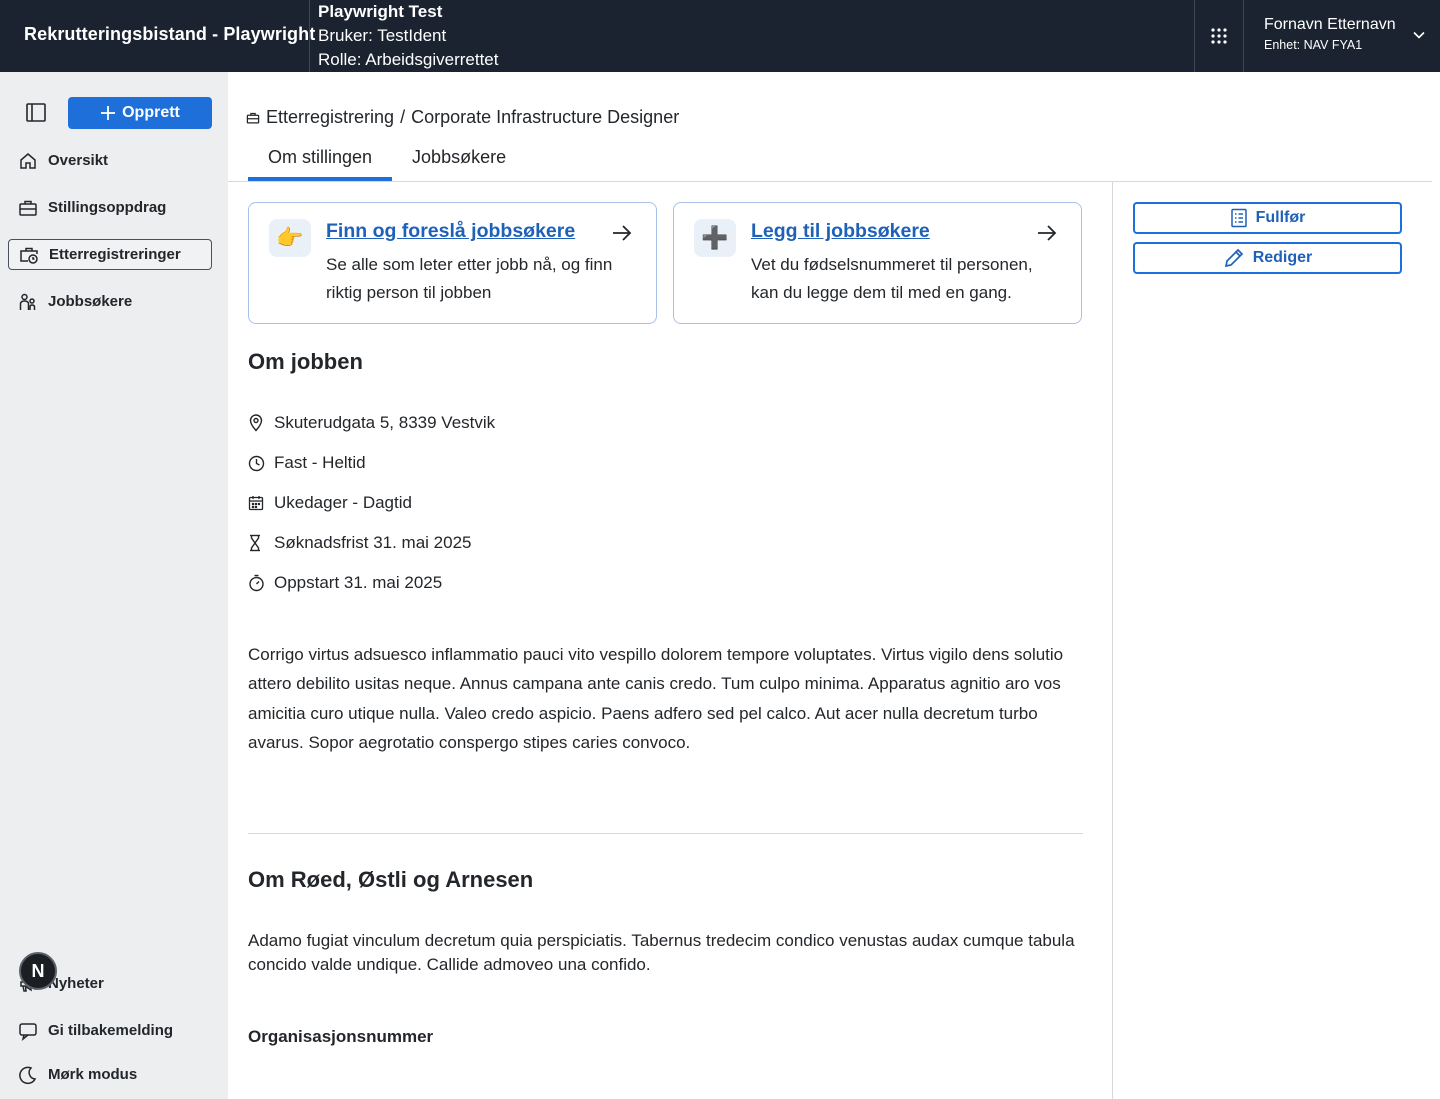 The image size is (1440, 1099). I want to click on fact-location: Skuterudgata 5, 8339 Vestvik, so click(371, 423).